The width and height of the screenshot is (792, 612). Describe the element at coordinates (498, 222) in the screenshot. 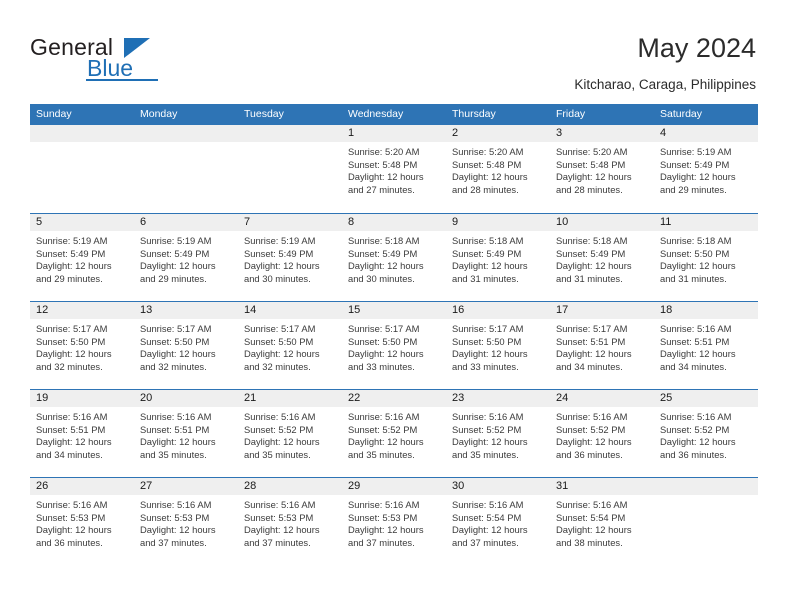

I see `day-number: 9` at that location.